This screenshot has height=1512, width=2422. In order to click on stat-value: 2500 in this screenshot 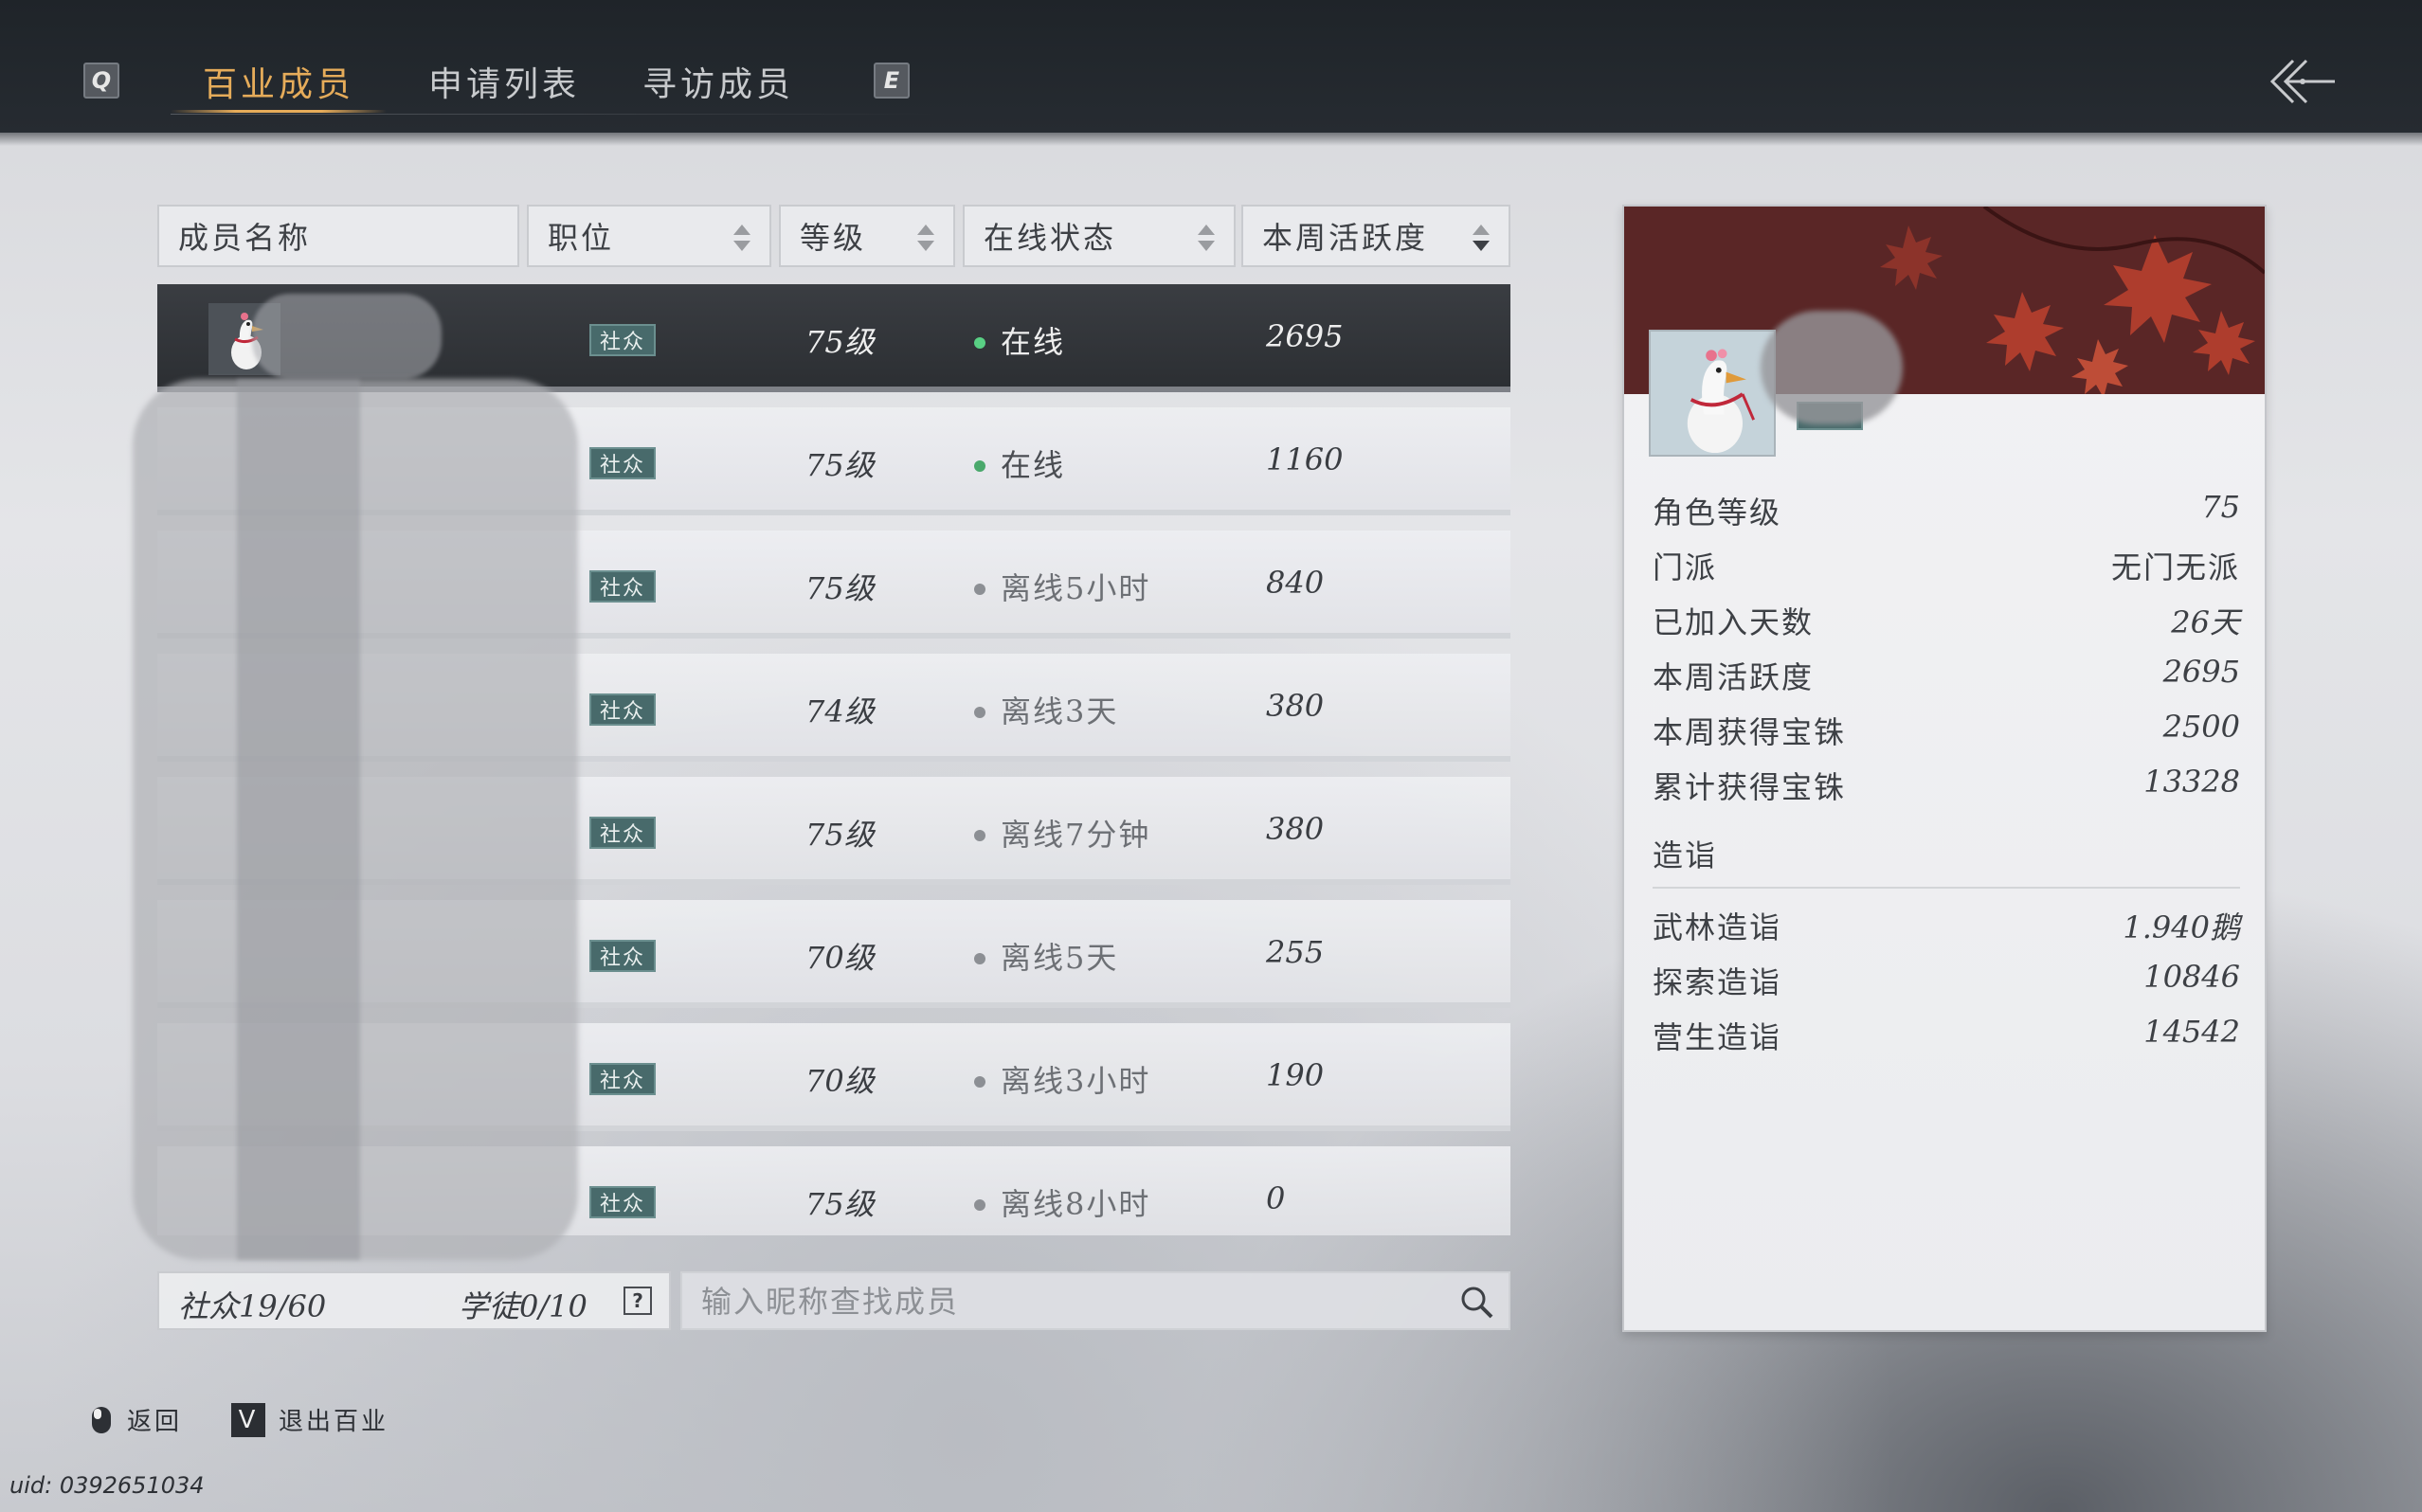, I will do `click(2201, 727)`.